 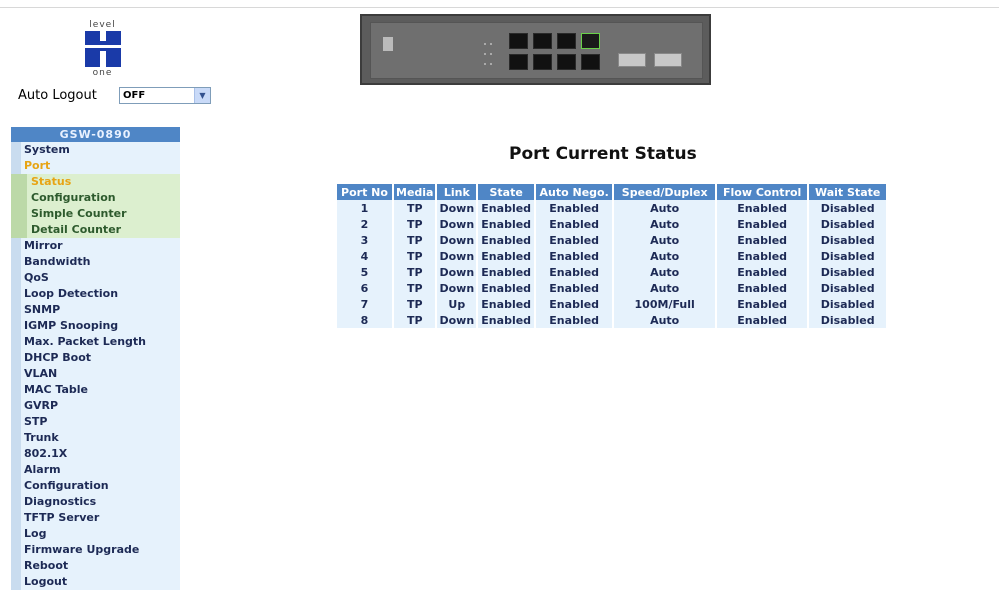 I want to click on table-cell: 5, so click(x=364, y=272).